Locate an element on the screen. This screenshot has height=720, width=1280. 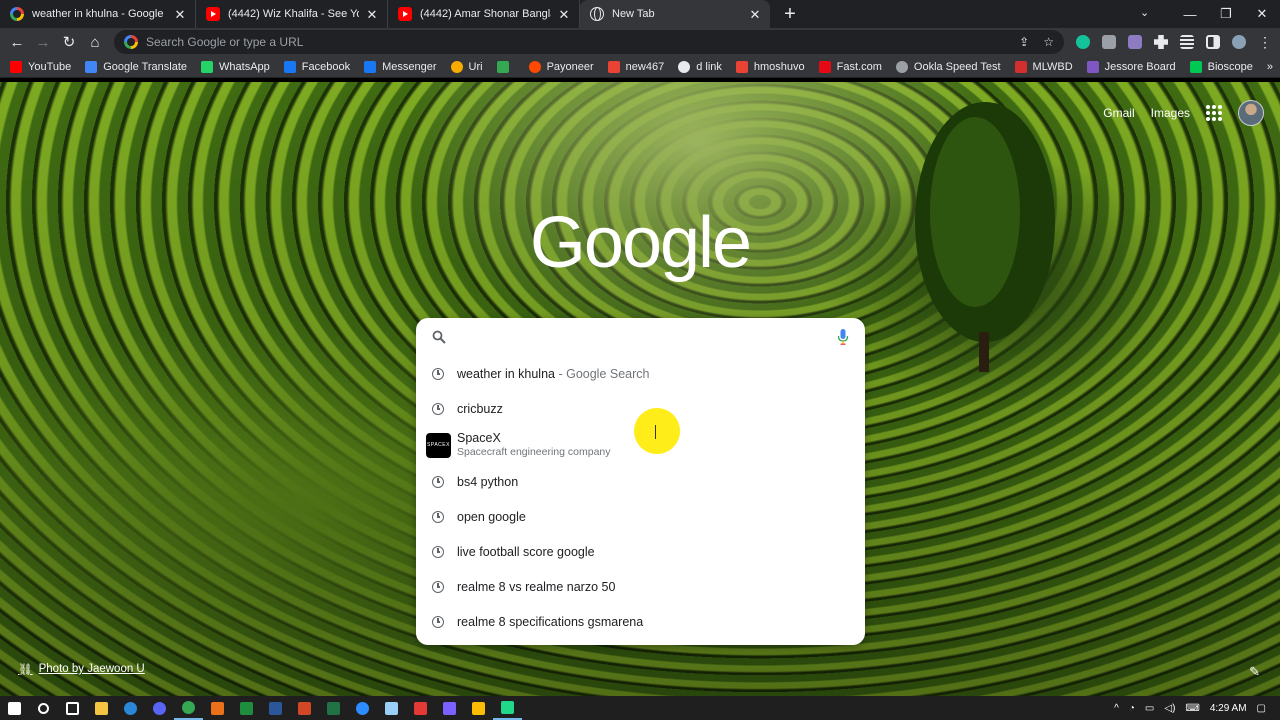
suggestion-item: bs4 python is located at coordinates (640, 481).